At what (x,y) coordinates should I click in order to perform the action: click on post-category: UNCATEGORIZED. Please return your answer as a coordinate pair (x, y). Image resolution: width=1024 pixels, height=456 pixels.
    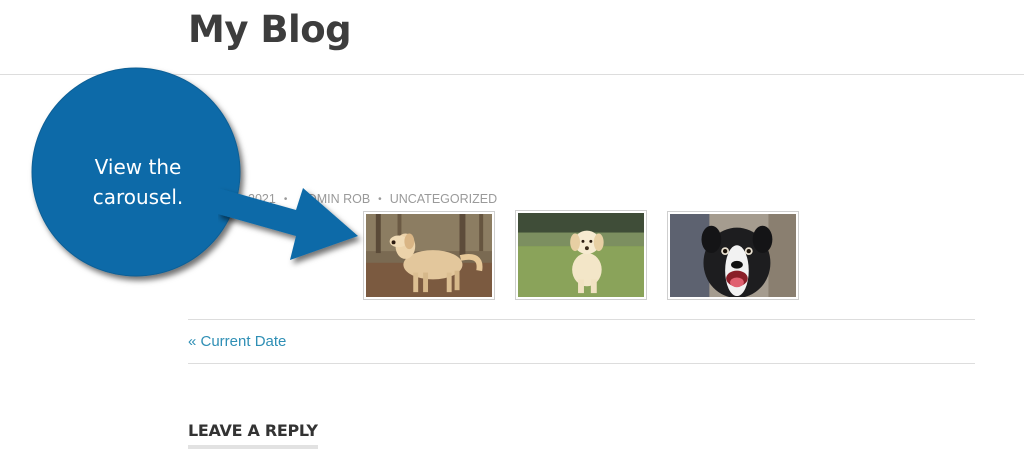
    Looking at the image, I should click on (443, 199).